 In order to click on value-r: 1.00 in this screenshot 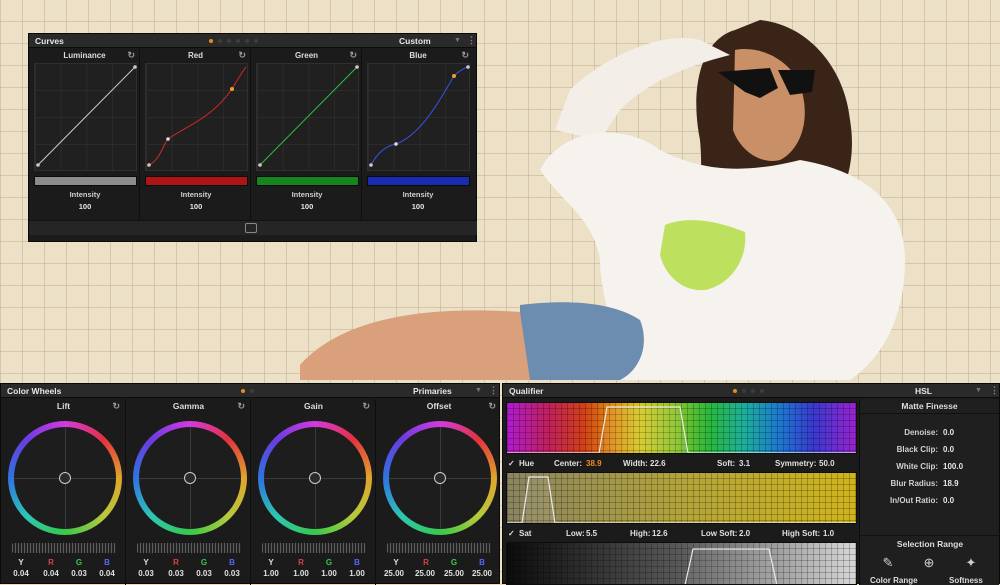, I will do `click(301, 573)`.